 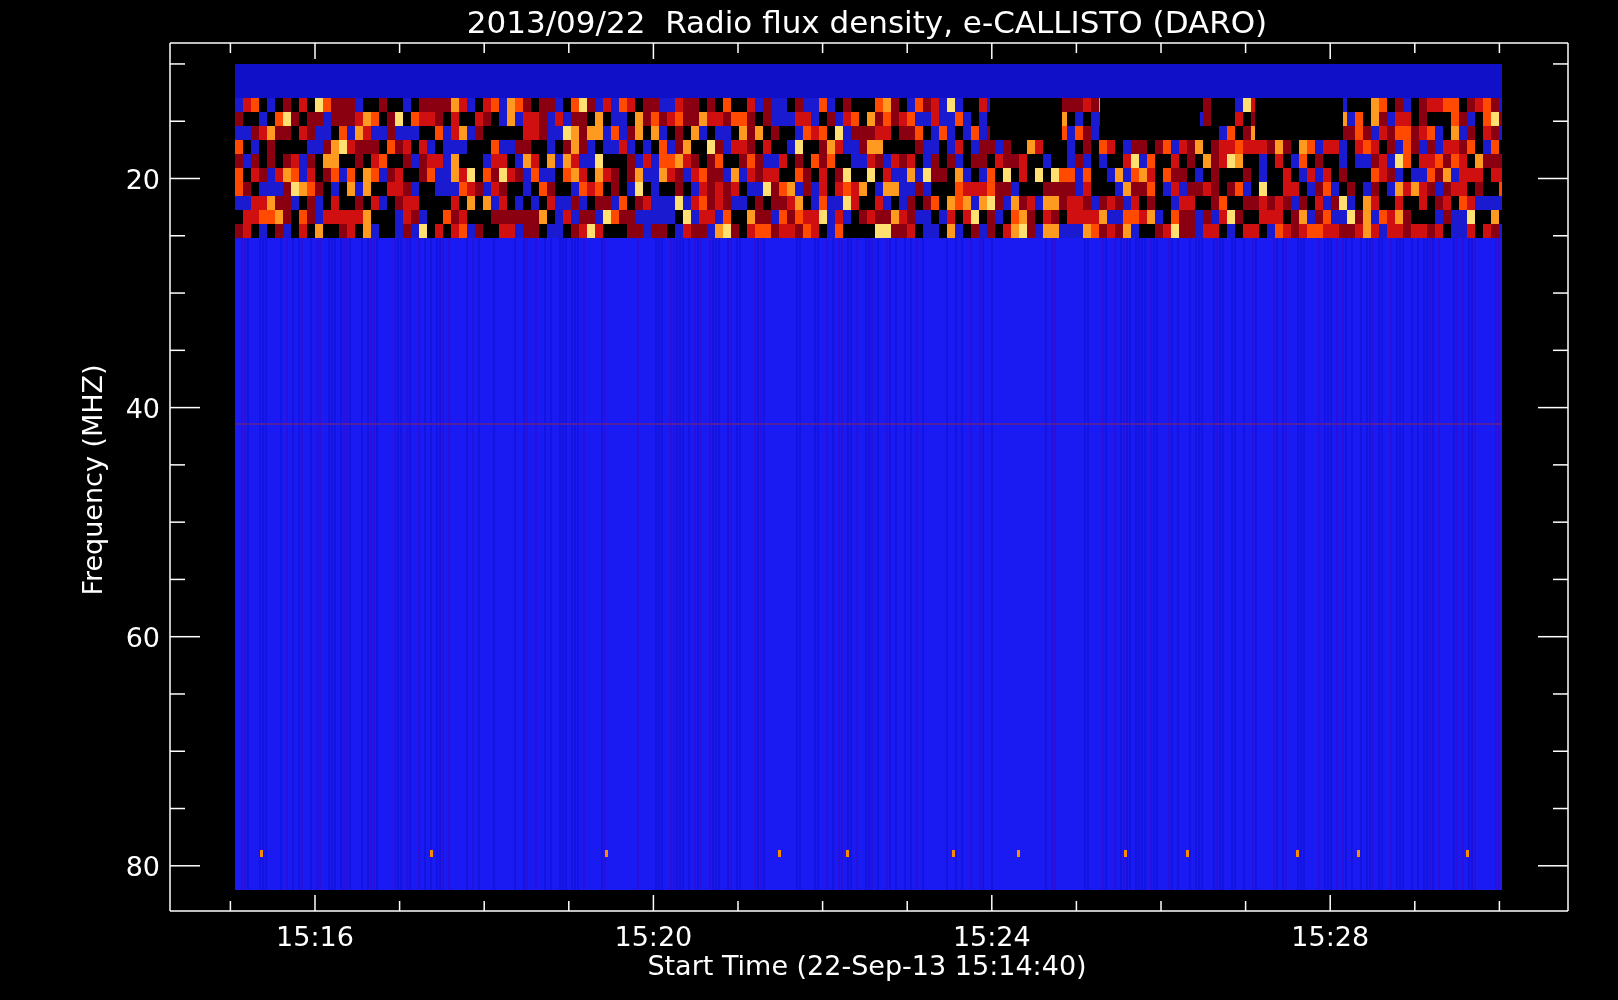 I want to click on tick-label: 40, so click(x=142, y=408).